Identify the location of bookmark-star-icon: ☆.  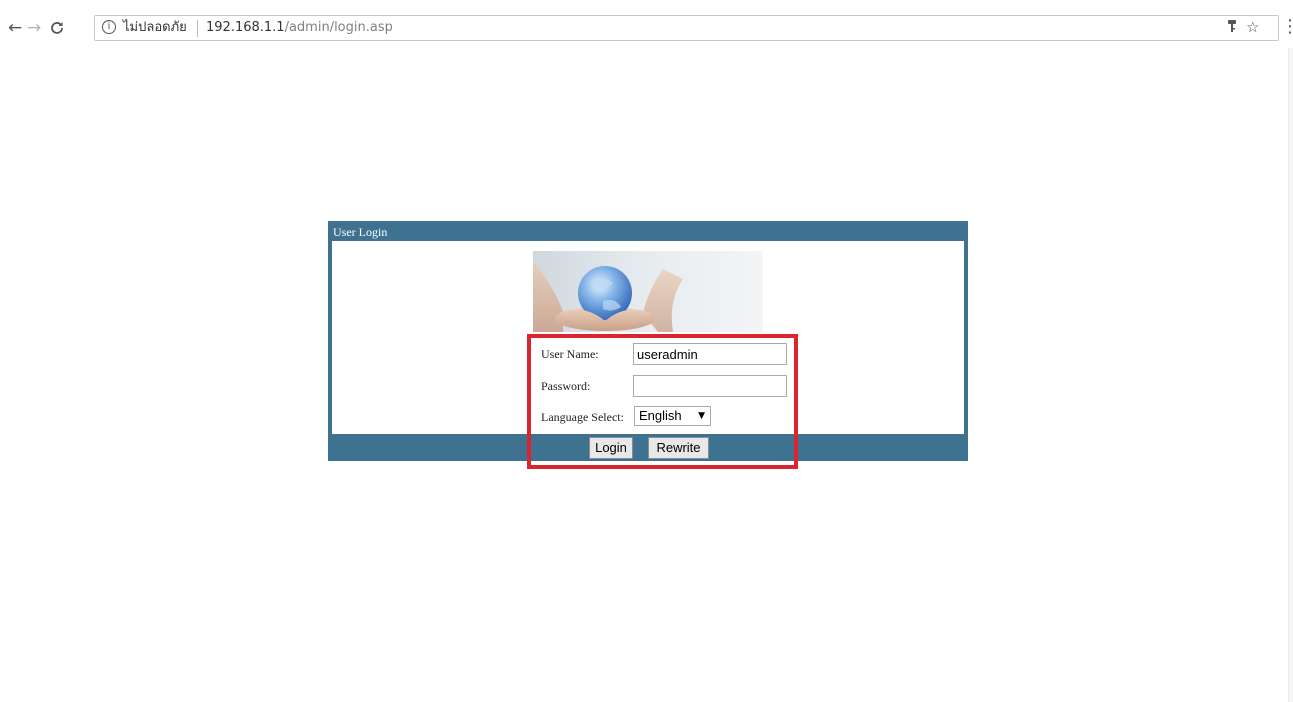
(1252, 27).